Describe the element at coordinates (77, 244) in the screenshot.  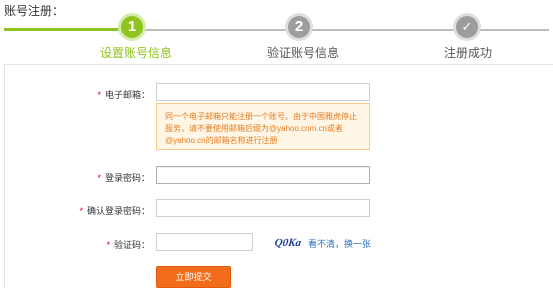
I see `captcha-label-row: * 验证码：` at that location.